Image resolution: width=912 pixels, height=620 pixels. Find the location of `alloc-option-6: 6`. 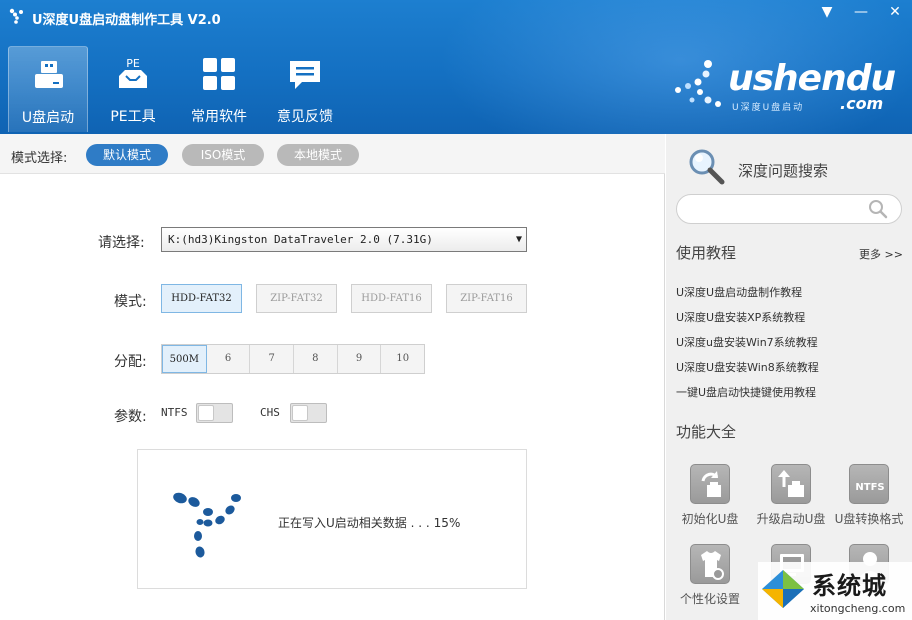

alloc-option-6: 6 is located at coordinates (229, 359).